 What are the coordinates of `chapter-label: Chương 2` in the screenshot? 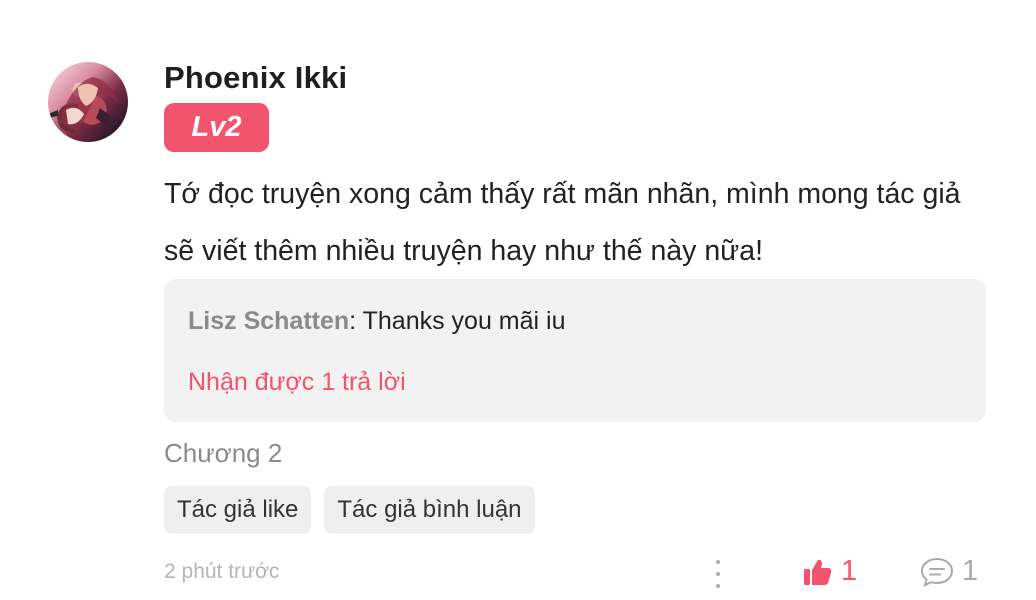 It's located at (223, 453).